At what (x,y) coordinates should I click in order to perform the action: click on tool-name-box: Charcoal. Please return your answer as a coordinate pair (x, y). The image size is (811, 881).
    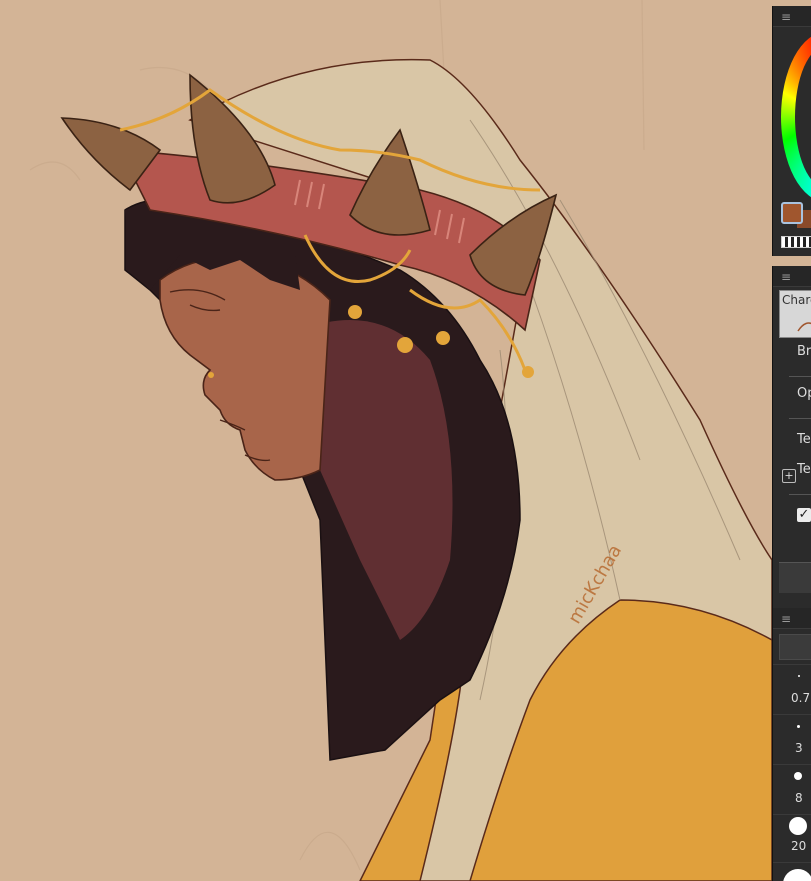
    Looking at the image, I should click on (795, 314).